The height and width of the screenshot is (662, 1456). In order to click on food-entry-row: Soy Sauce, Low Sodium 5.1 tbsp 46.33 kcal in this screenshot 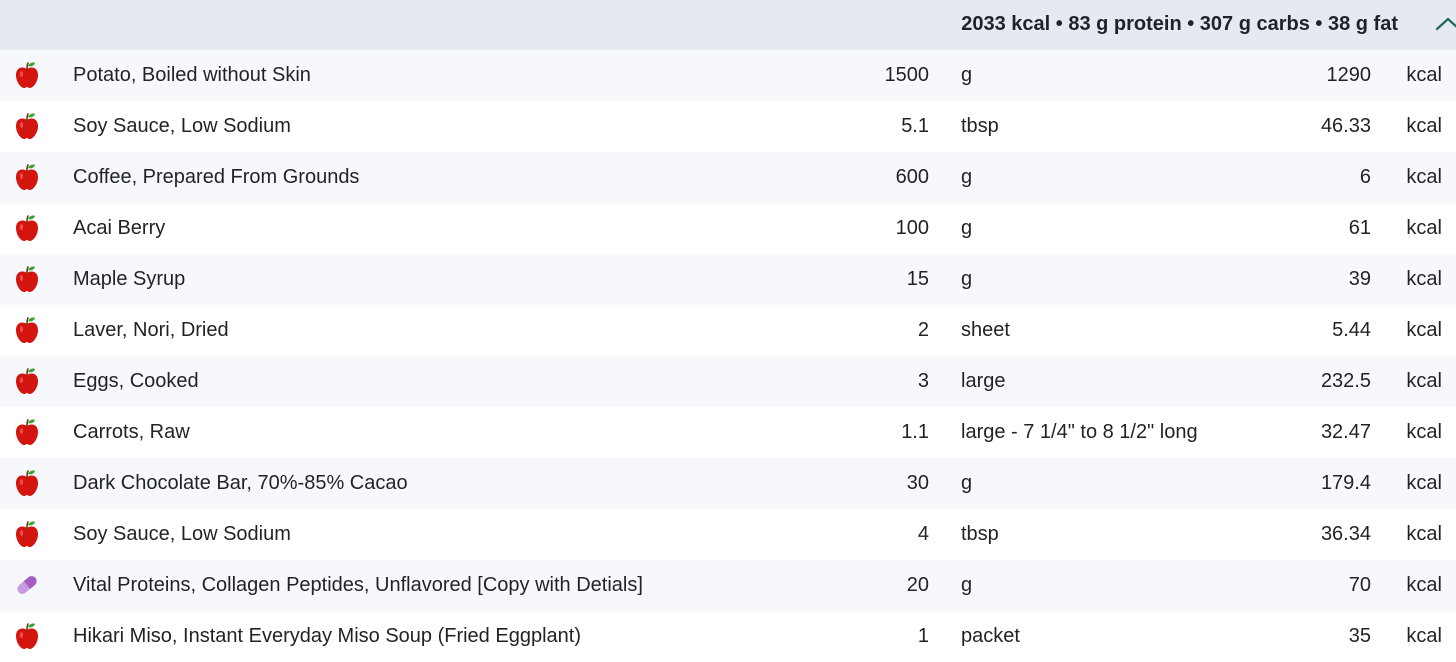, I will do `click(728, 126)`.